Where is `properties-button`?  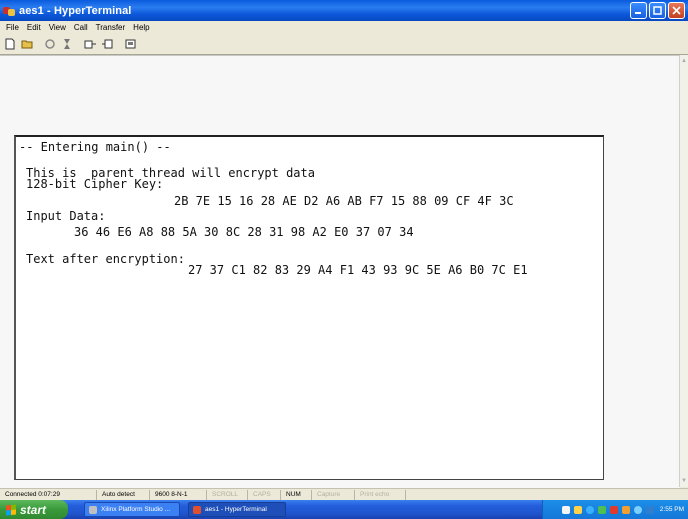 properties-button is located at coordinates (130, 44).